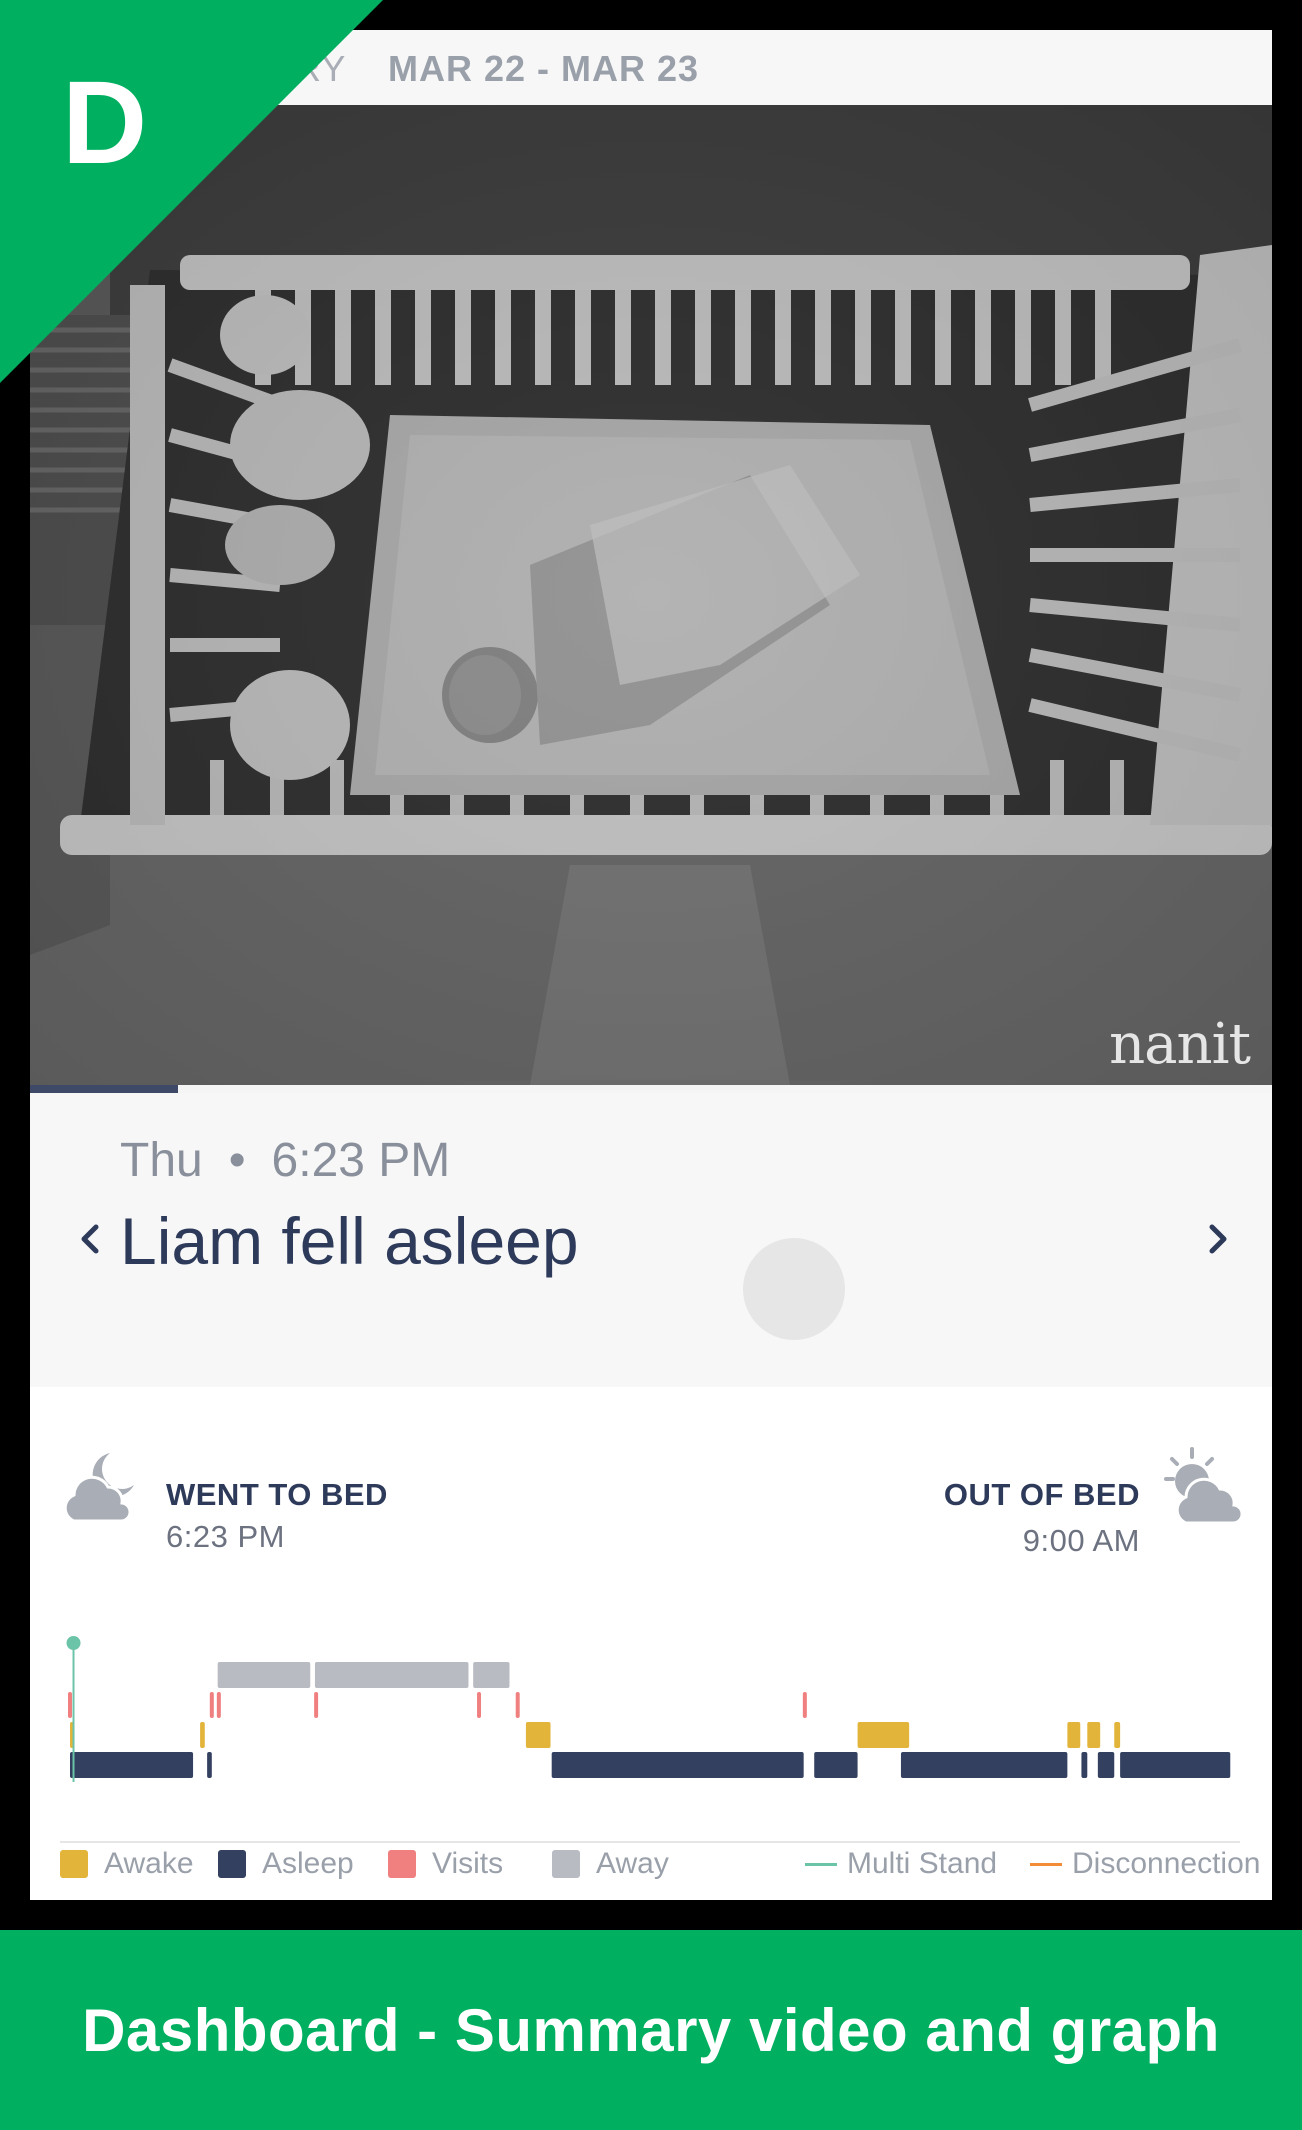 Image resolution: width=1302 pixels, height=2130 pixels. I want to click on multi-stand-line, so click(821, 1864).